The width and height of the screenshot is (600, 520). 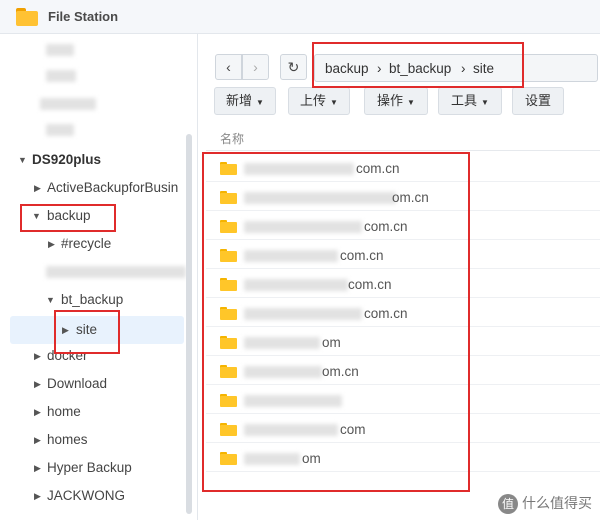 I want to click on tree-item-label: ActiveBackupforBusin, so click(x=113, y=187).